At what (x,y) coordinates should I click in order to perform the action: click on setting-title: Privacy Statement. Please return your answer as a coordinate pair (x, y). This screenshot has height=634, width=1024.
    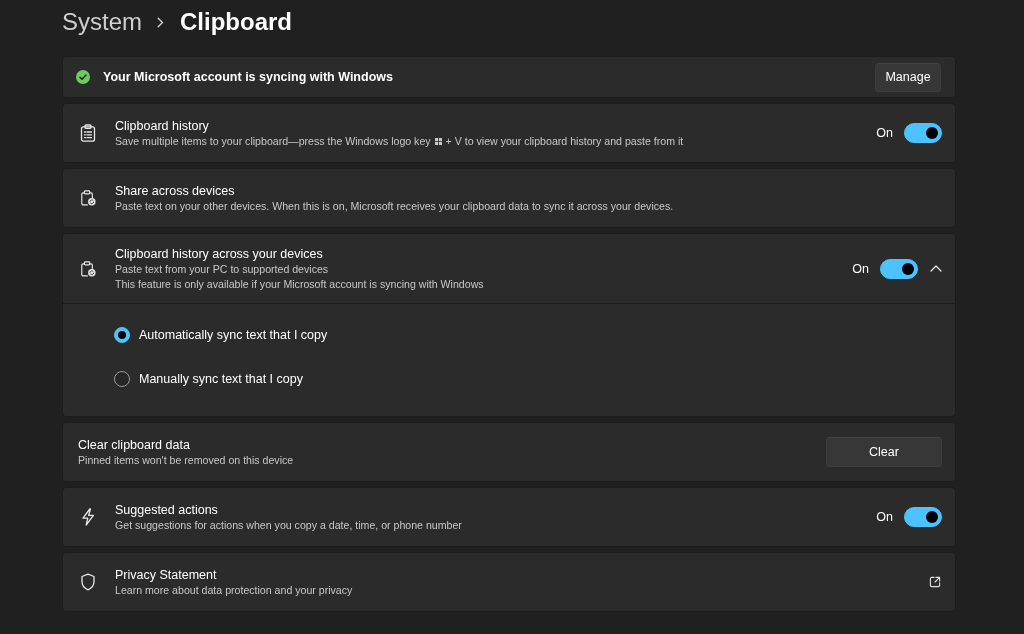
    Looking at the image, I should click on (166, 574).